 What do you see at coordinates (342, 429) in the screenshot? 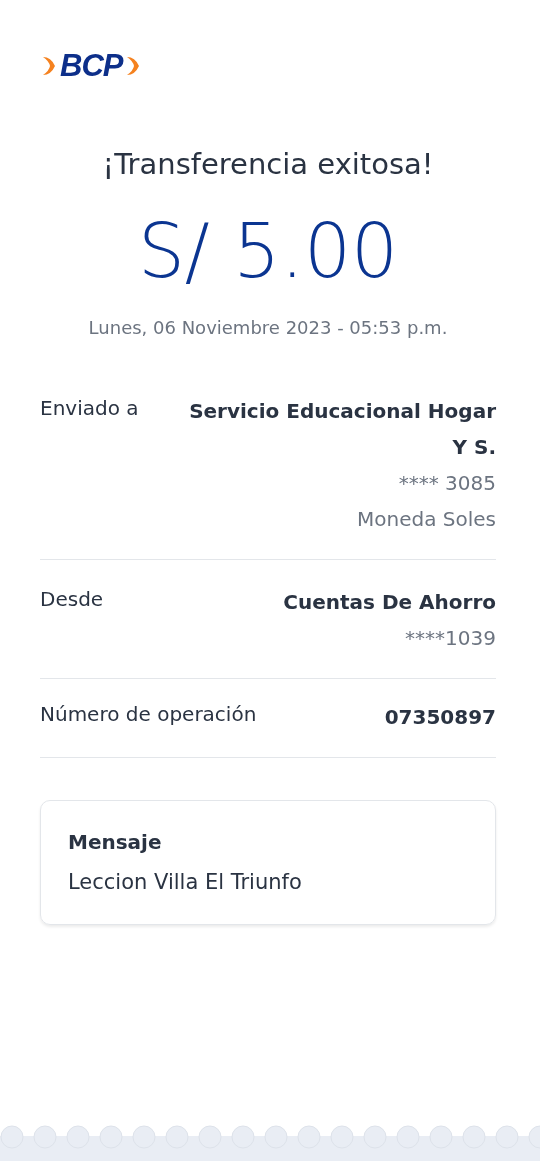
I see `detail-value: Servicio Educacional Hogar Y S.` at bounding box center [342, 429].